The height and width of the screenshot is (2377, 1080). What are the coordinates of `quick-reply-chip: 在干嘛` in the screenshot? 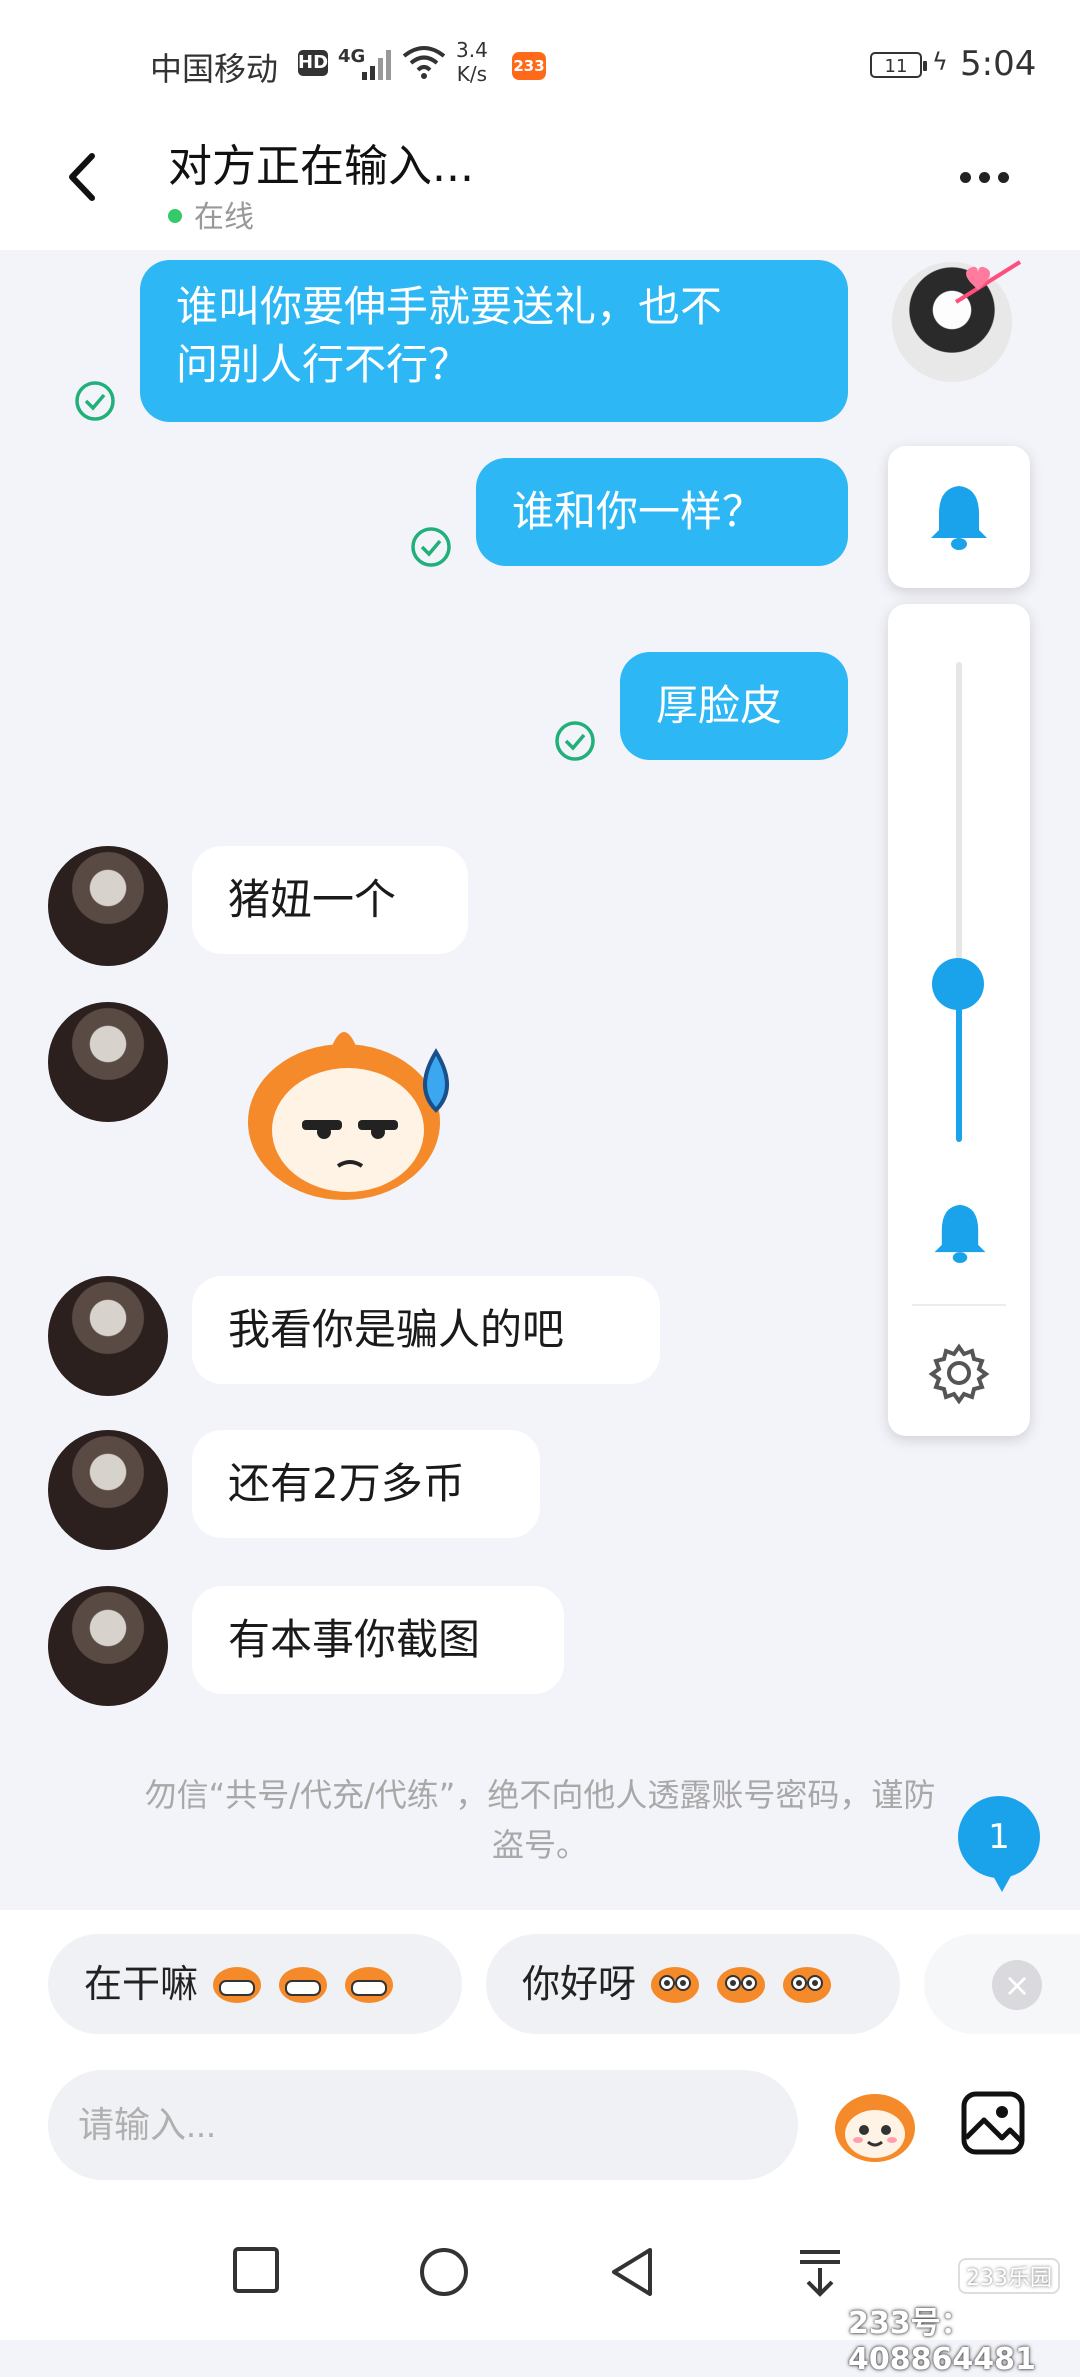 It's located at (255, 1984).